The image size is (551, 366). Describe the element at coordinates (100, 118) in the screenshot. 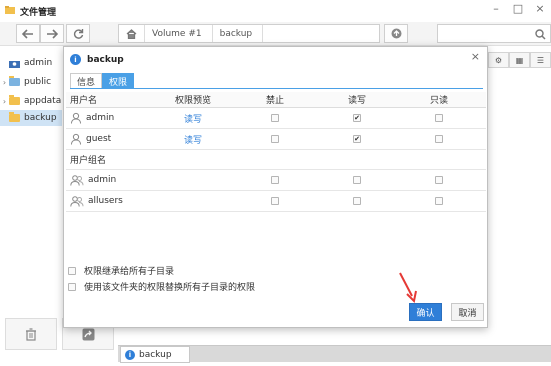

I see `user-name: admin` at that location.